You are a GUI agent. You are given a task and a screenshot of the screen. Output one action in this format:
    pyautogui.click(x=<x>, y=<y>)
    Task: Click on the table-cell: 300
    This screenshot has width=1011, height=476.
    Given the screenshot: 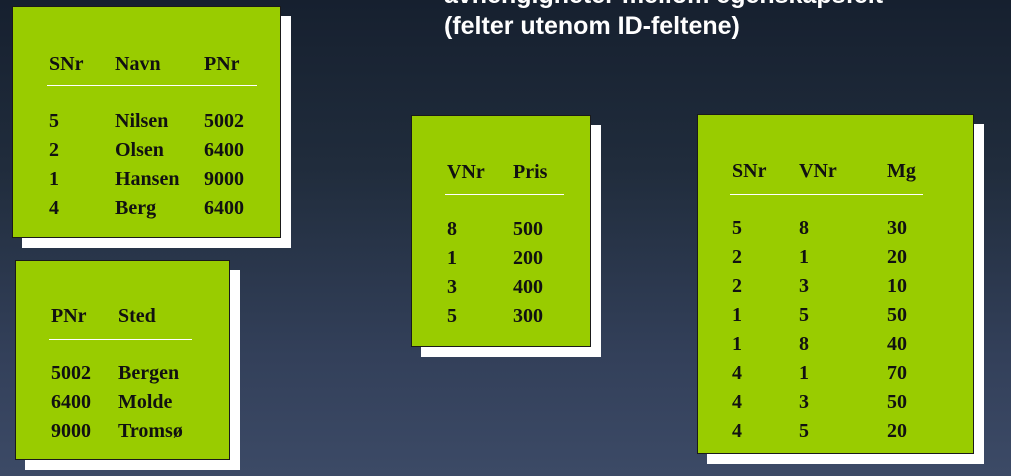 What is the action you would take?
    pyautogui.click(x=528, y=316)
    